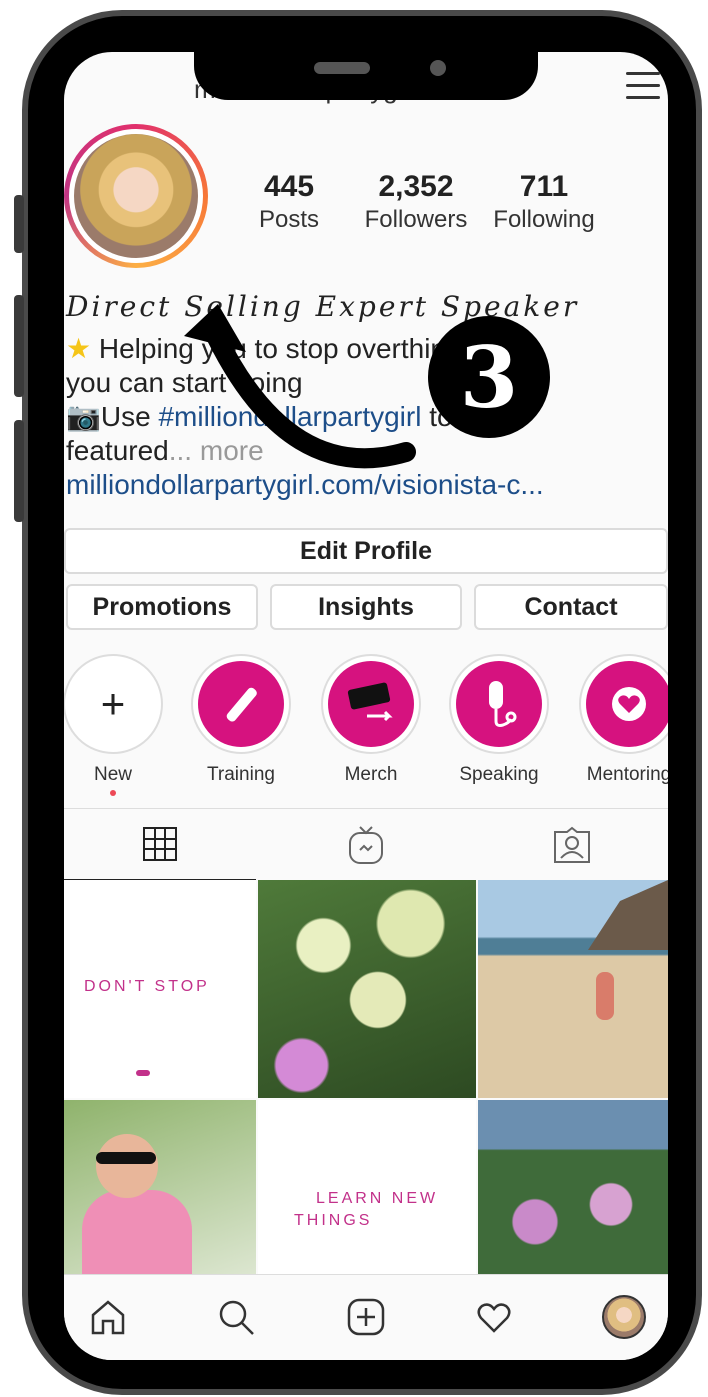  I want to click on step-number-badge: 3, so click(489, 377).